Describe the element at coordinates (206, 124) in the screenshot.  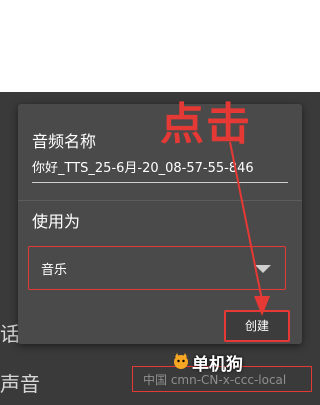
I see `annotation-click-label: 点击` at that location.